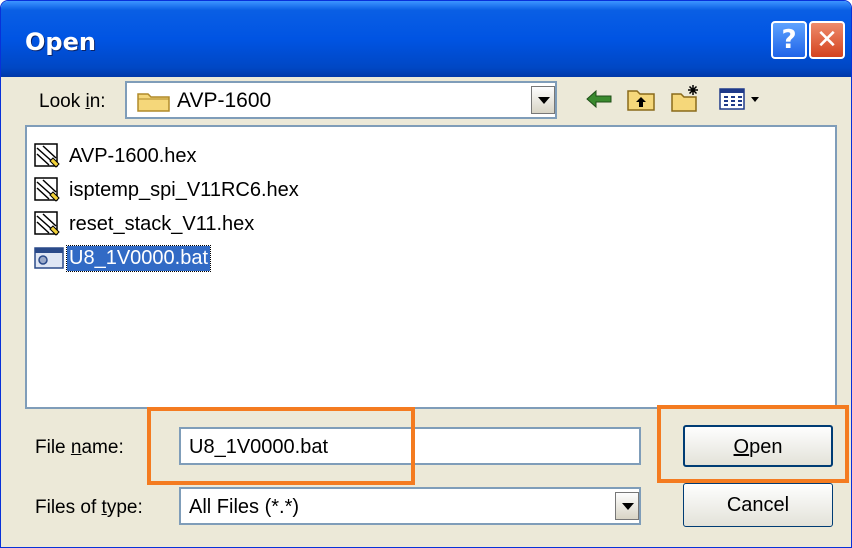 The image size is (852, 548). Describe the element at coordinates (60, 42) in the screenshot. I see `dialog-title: Open` at that location.